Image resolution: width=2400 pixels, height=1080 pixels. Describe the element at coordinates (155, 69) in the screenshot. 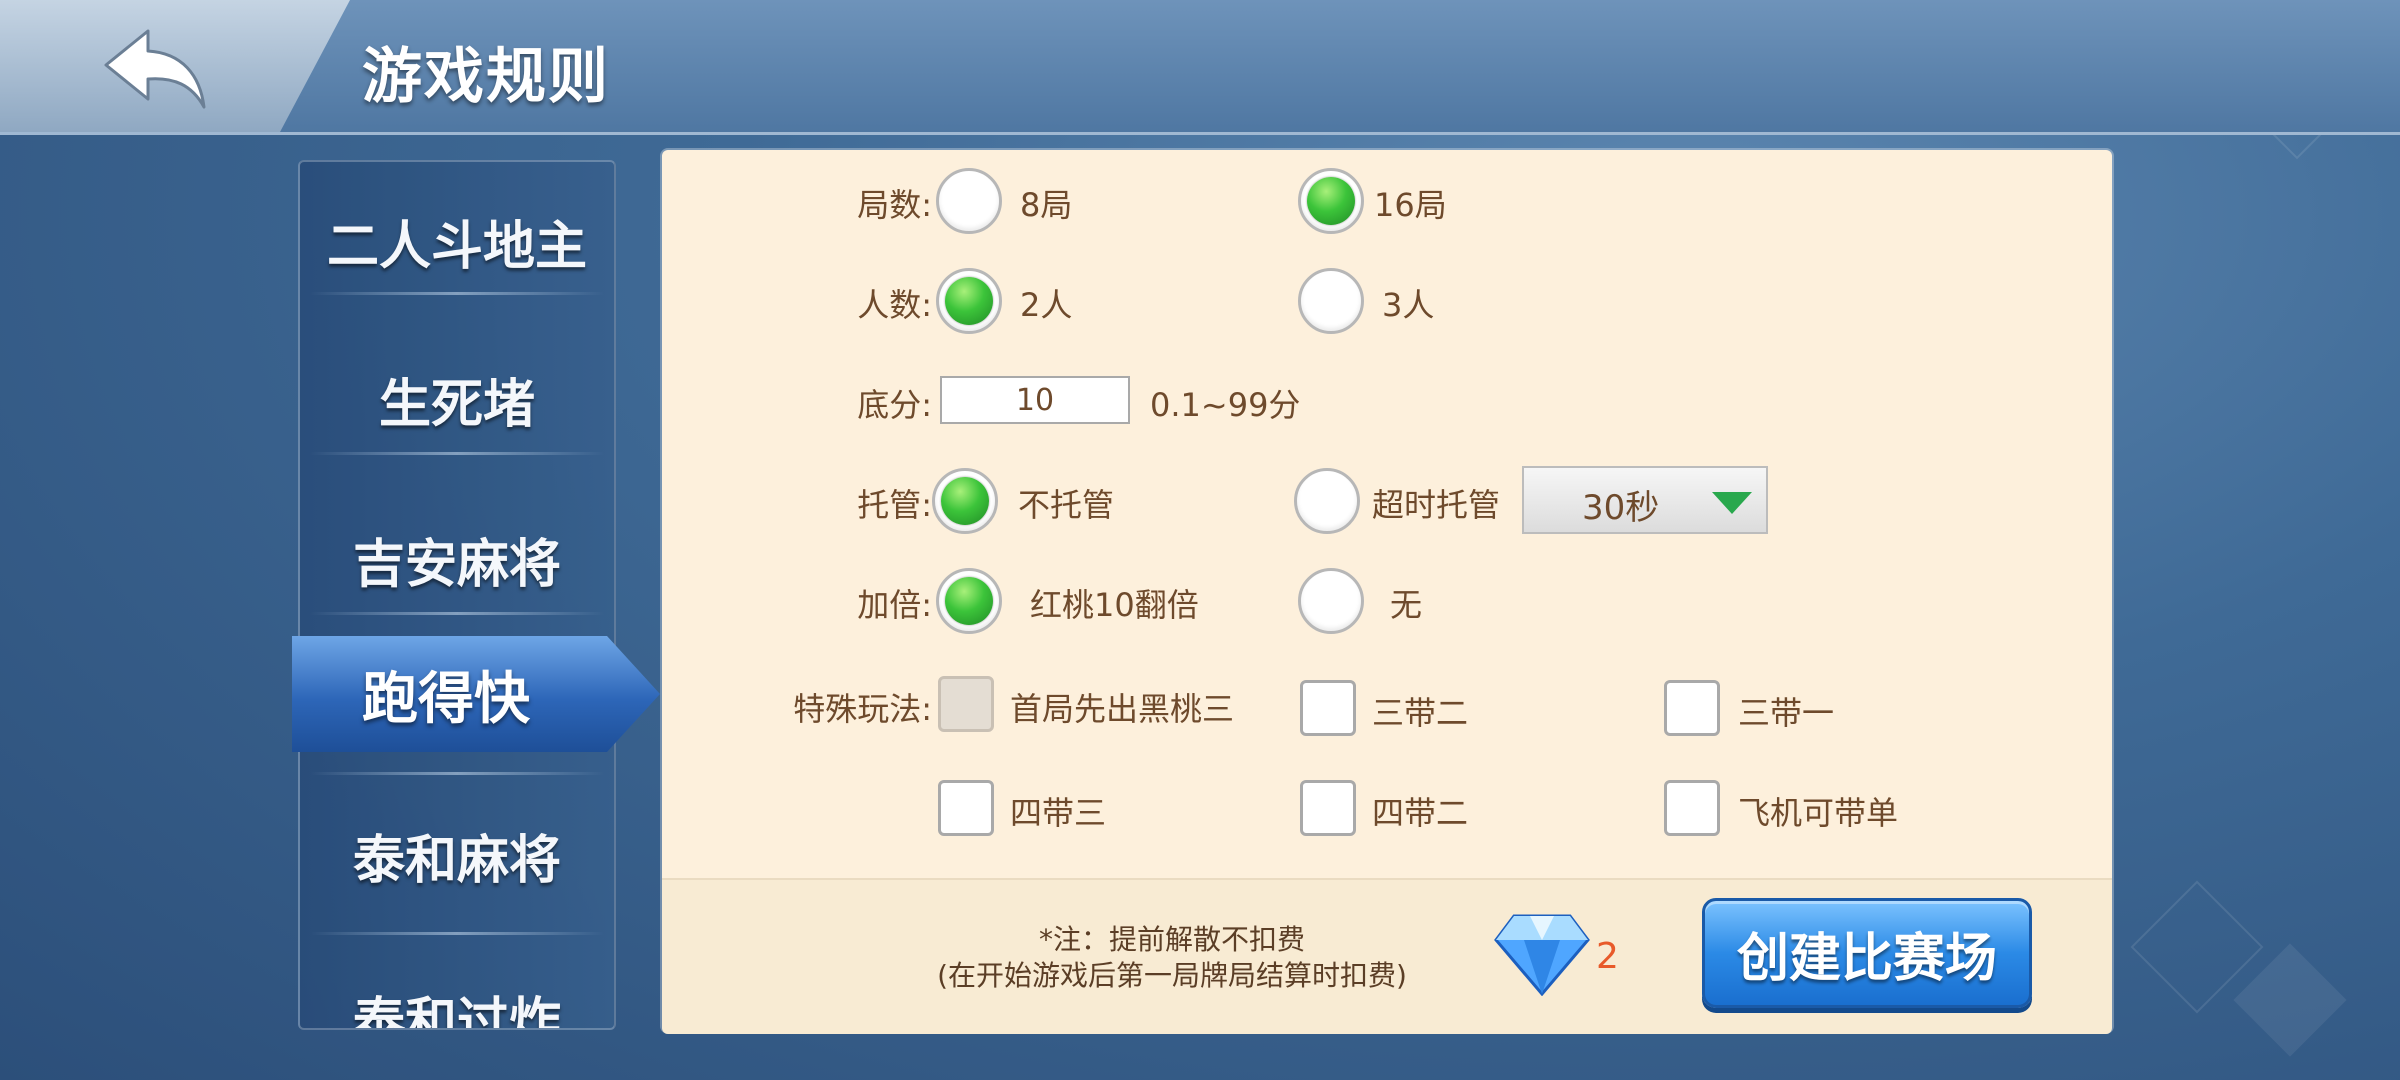

I see `back-arrow-icon` at that location.